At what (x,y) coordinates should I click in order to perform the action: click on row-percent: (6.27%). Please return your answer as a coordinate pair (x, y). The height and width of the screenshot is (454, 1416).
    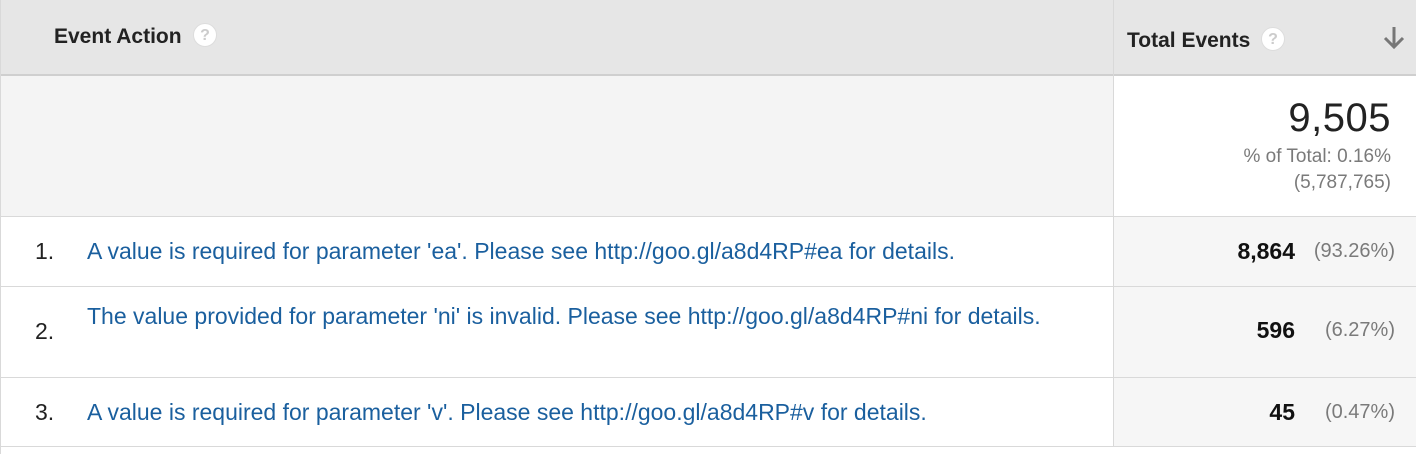
    Looking at the image, I should click on (1359, 330).